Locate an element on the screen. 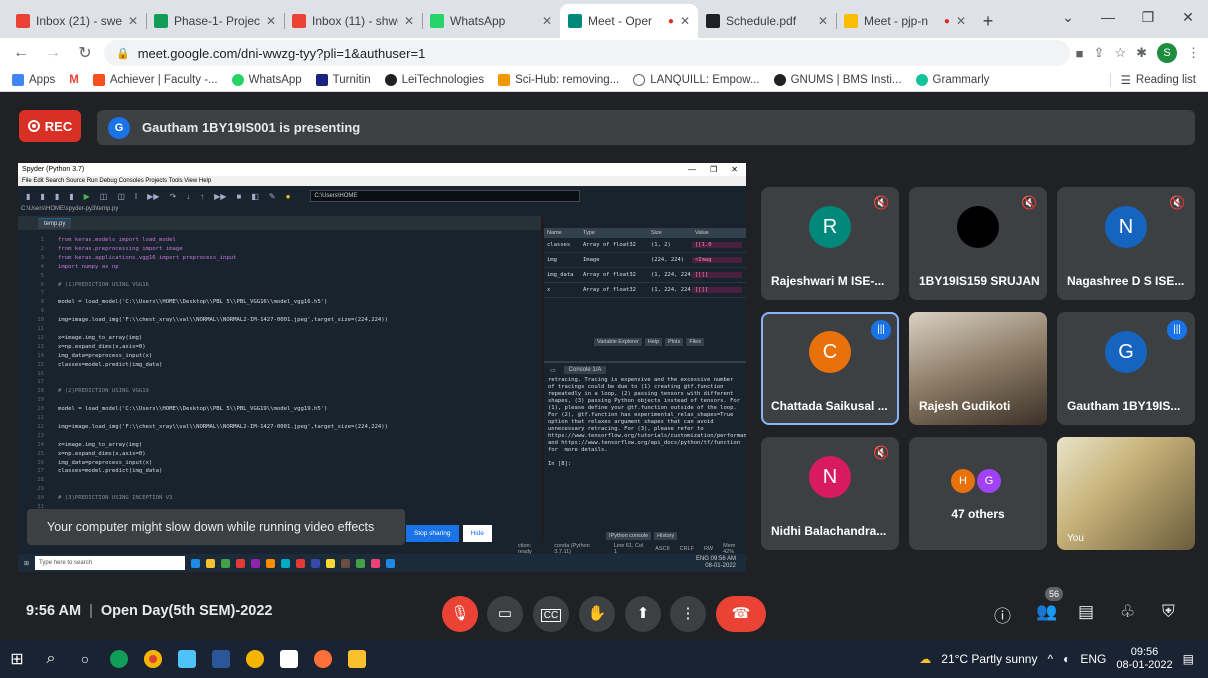  reading-list-button: ☰ Reading list is located at coordinates (1152, 79).